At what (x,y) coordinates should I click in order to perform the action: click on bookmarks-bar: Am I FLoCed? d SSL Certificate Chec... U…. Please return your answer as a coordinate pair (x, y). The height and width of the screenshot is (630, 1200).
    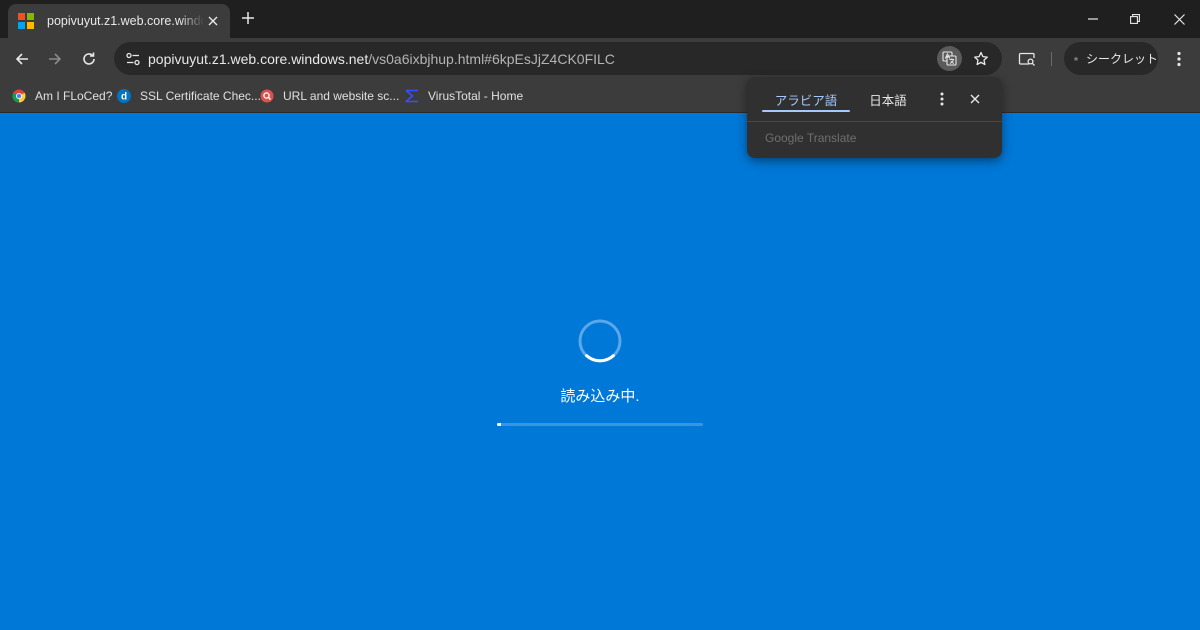
    Looking at the image, I should click on (600, 96).